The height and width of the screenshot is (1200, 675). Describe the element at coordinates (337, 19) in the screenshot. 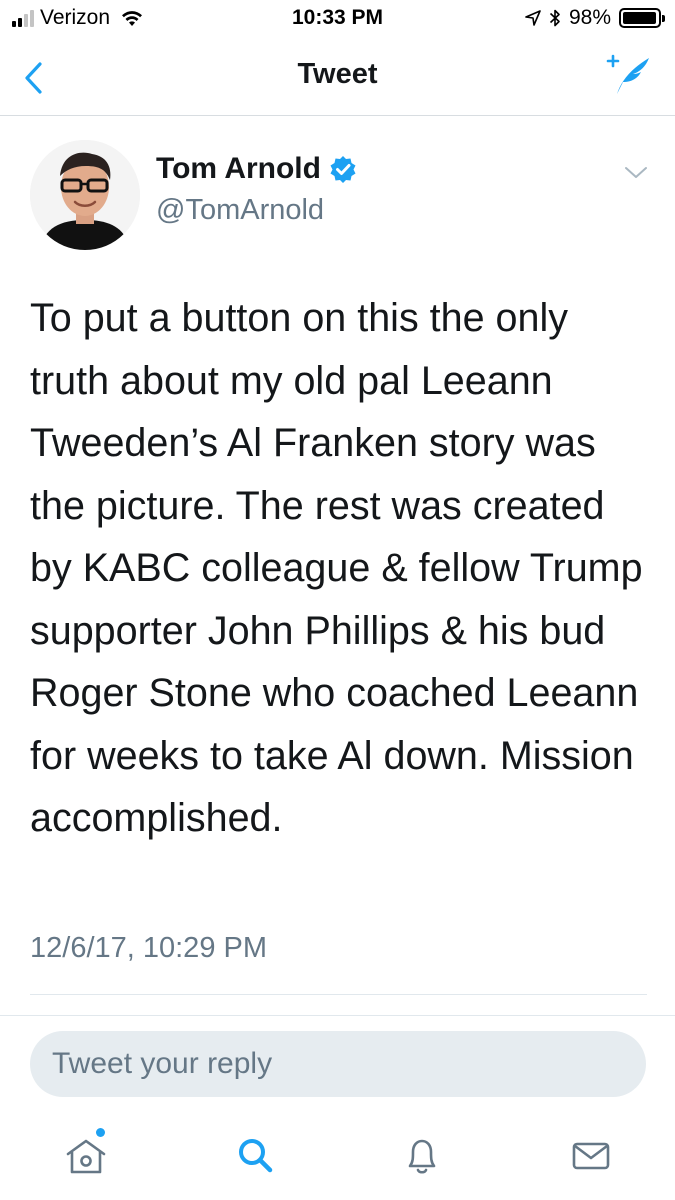

I see `status-bar: Verizon 10:33 PM 98%` at that location.